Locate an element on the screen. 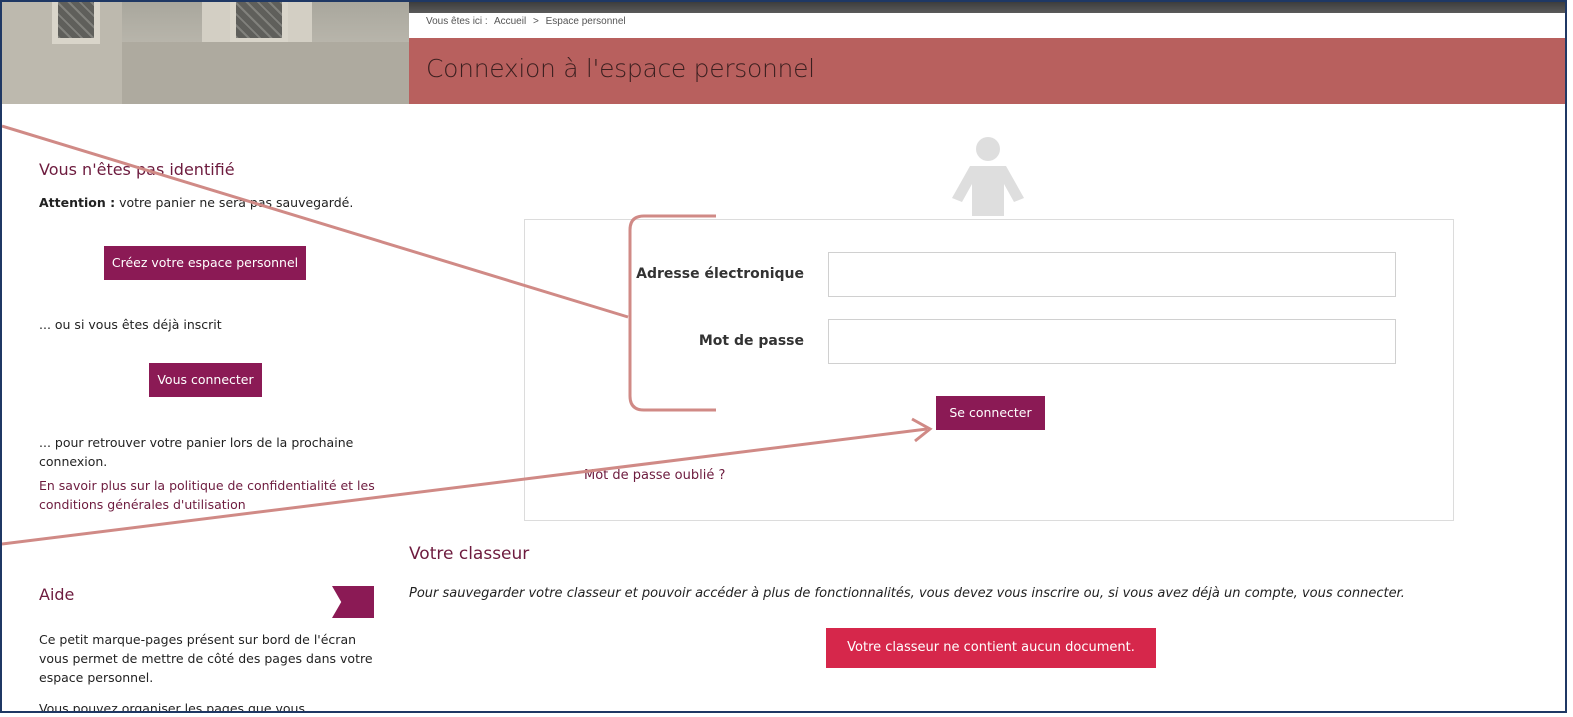 The image size is (1573, 717). create-account-button: Créez votre espace personnel is located at coordinates (205, 263).